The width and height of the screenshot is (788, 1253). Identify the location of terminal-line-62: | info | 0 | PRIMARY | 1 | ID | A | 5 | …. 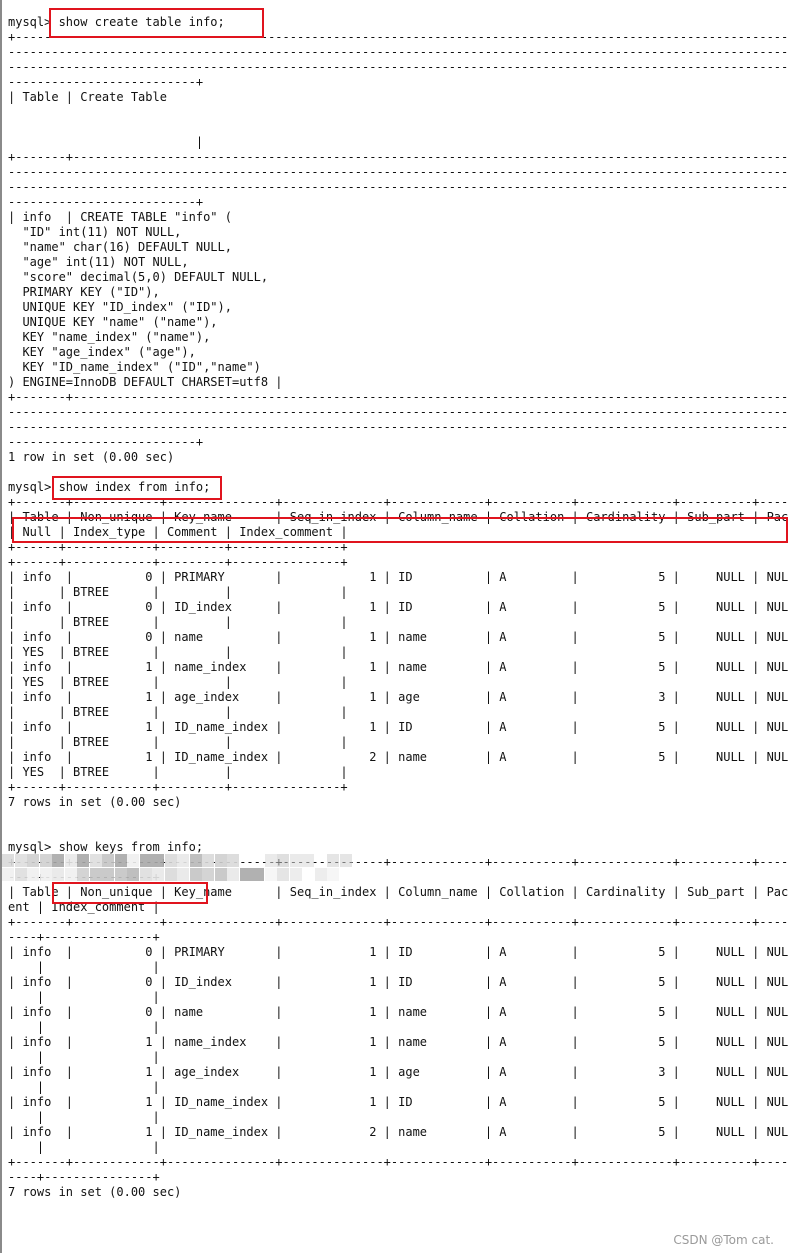
(398, 952).